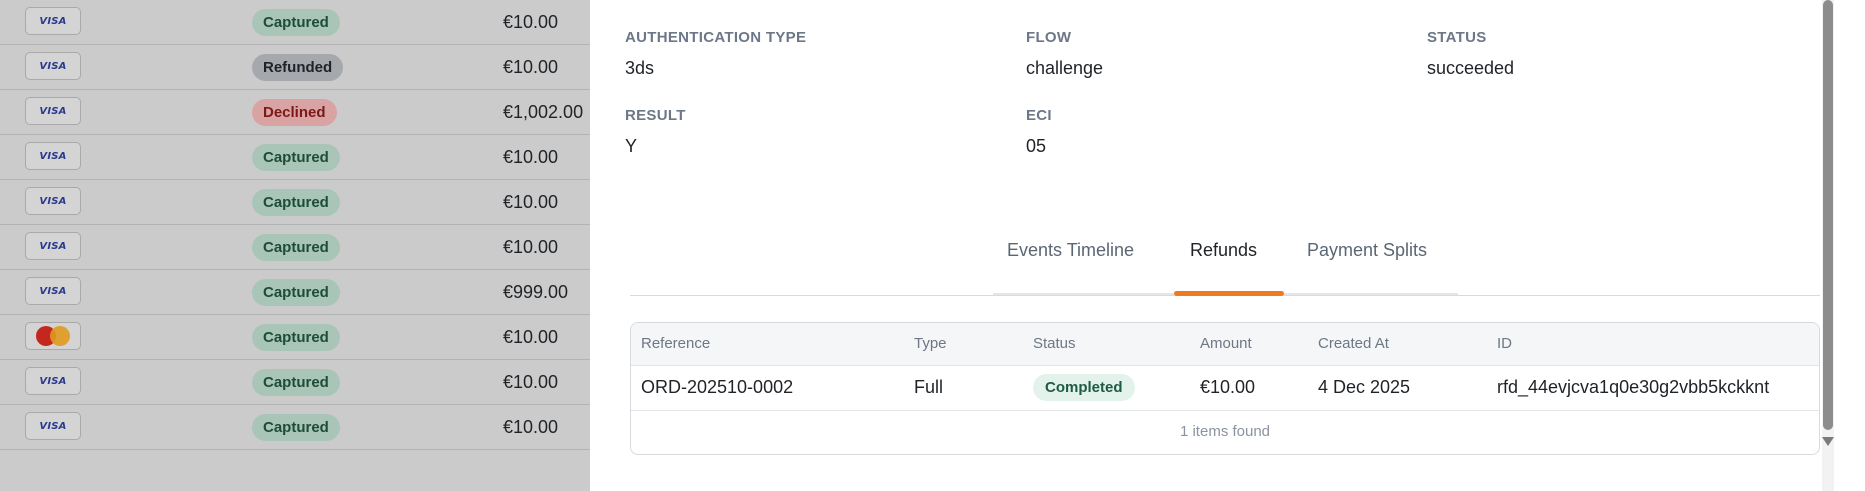  Describe the element at coordinates (1471, 68) in the screenshot. I see `auth-status-value: succeeded` at that location.